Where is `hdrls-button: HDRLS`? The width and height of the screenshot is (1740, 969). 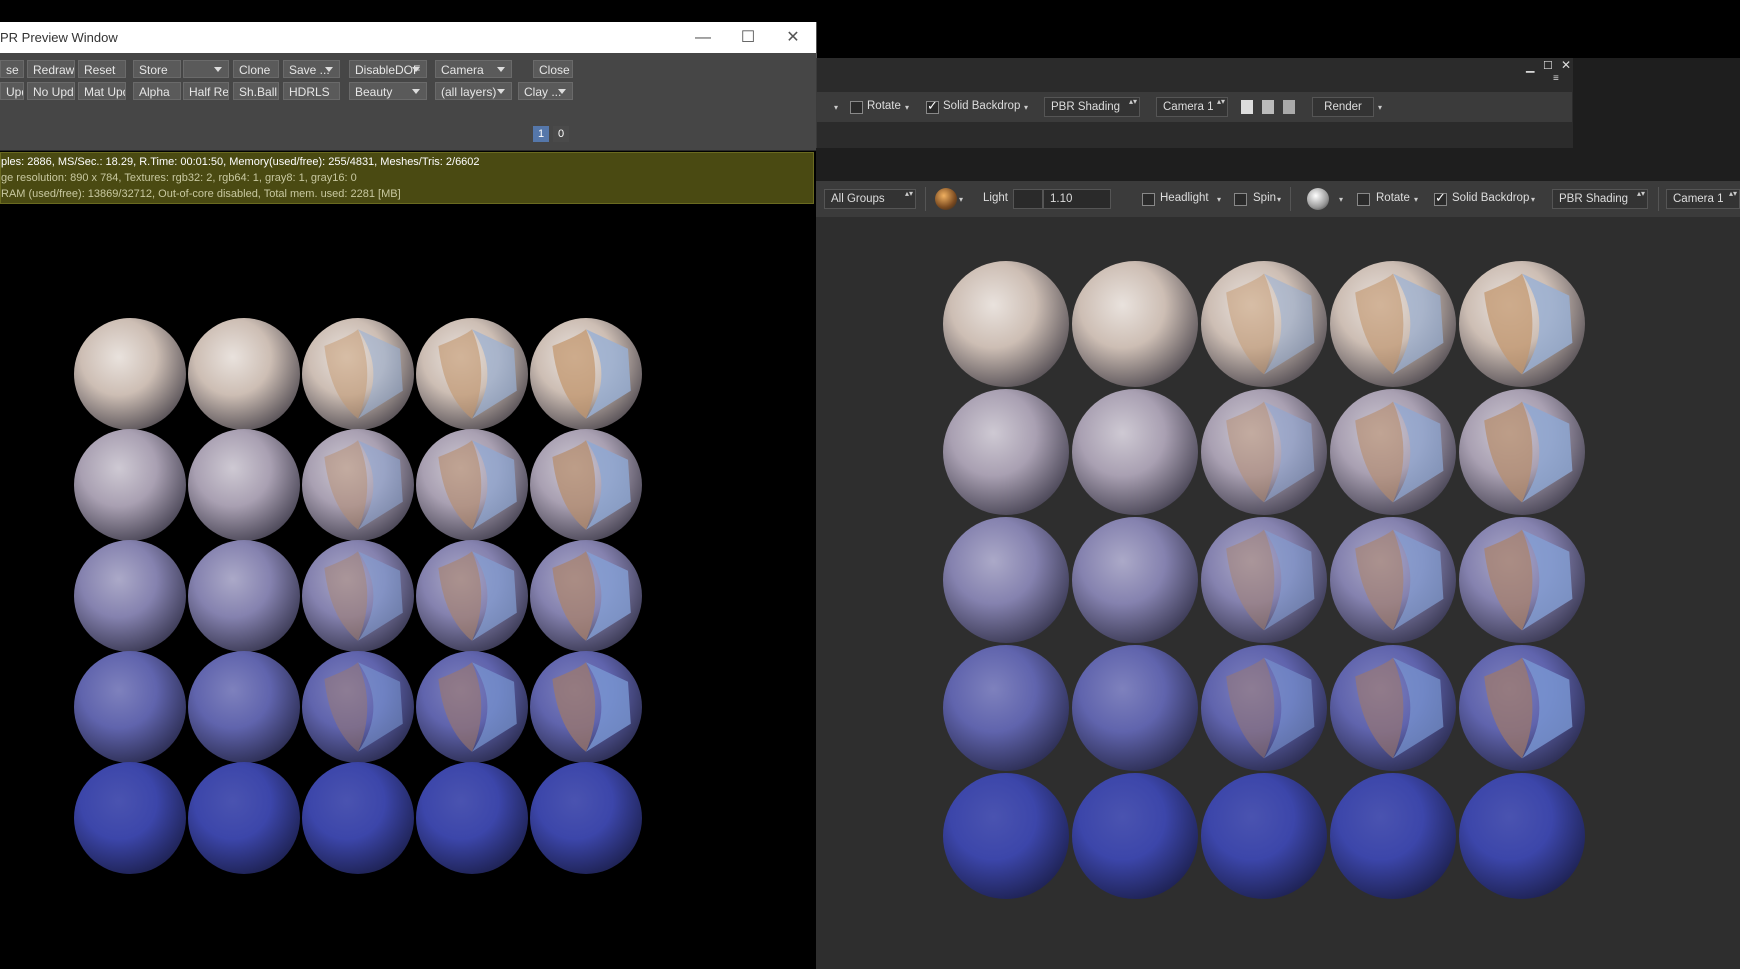
hdrls-button: HDRLS is located at coordinates (311, 91).